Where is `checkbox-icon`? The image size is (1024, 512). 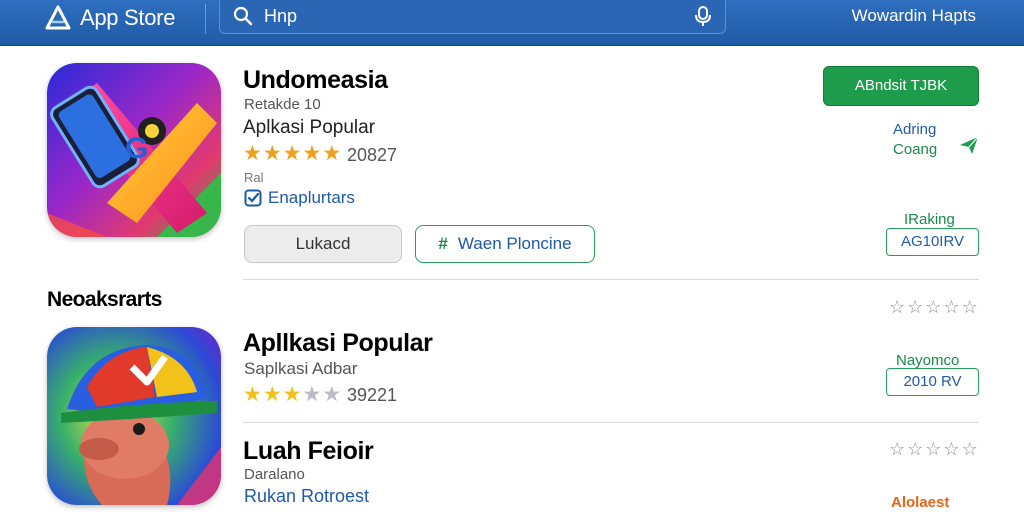
checkbox-icon is located at coordinates (253, 198).